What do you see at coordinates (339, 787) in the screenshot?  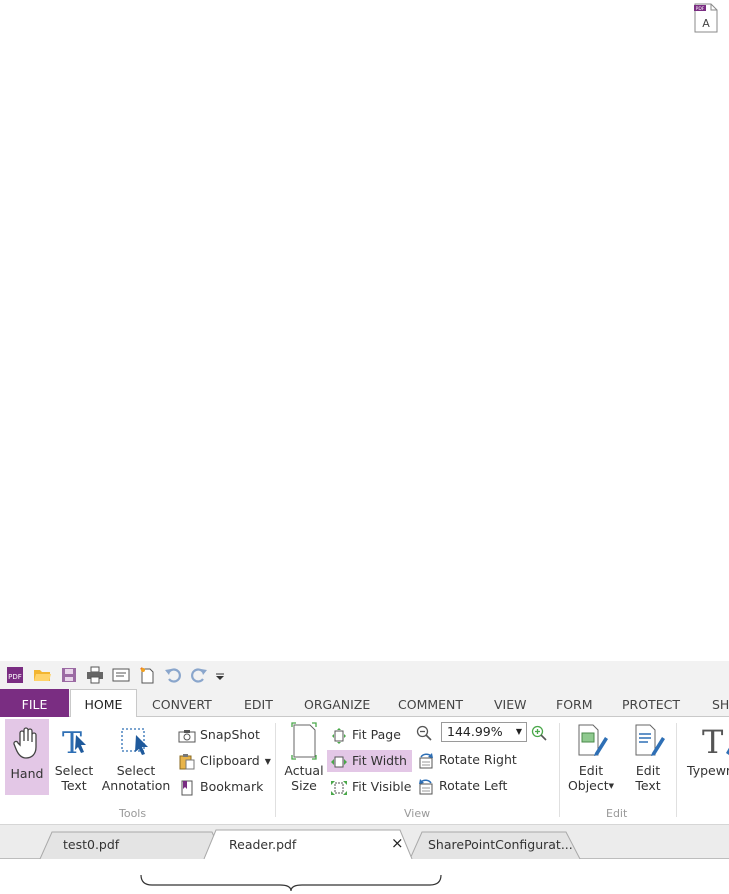 I see `fit-visible-icon` at bounding box center [339, 787].